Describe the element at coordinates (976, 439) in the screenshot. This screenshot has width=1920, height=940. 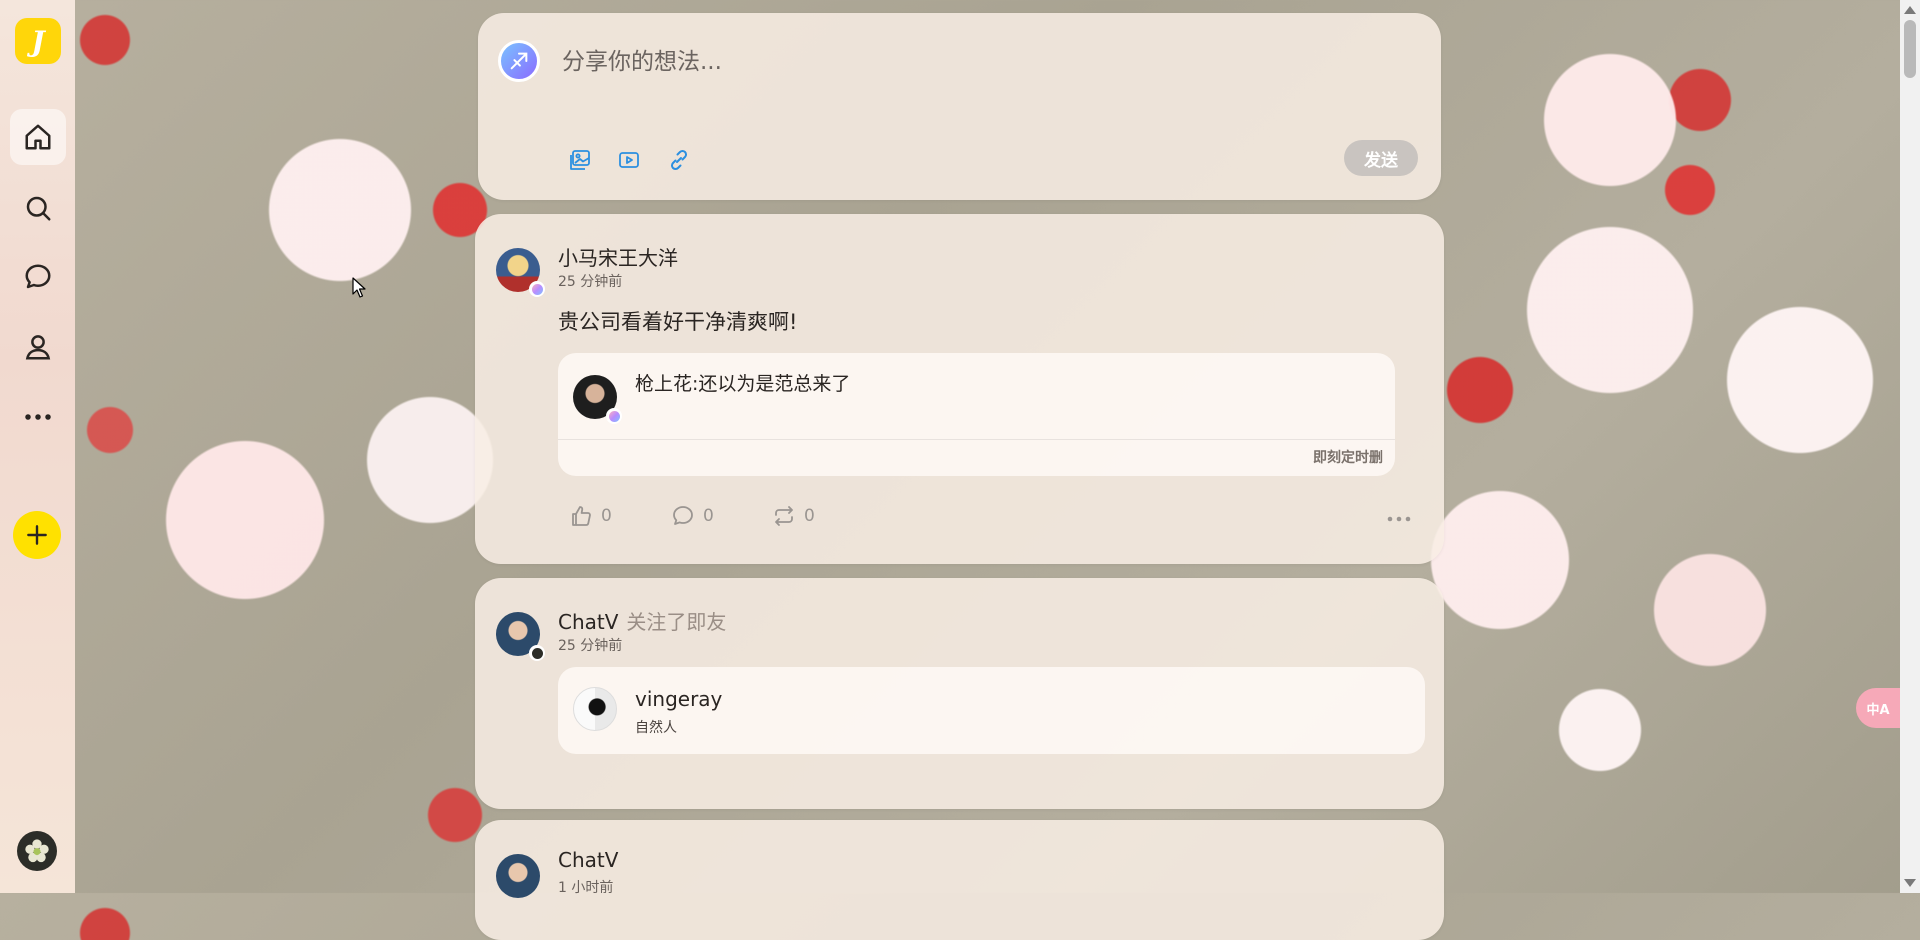
I see `quote-divider` at that location.